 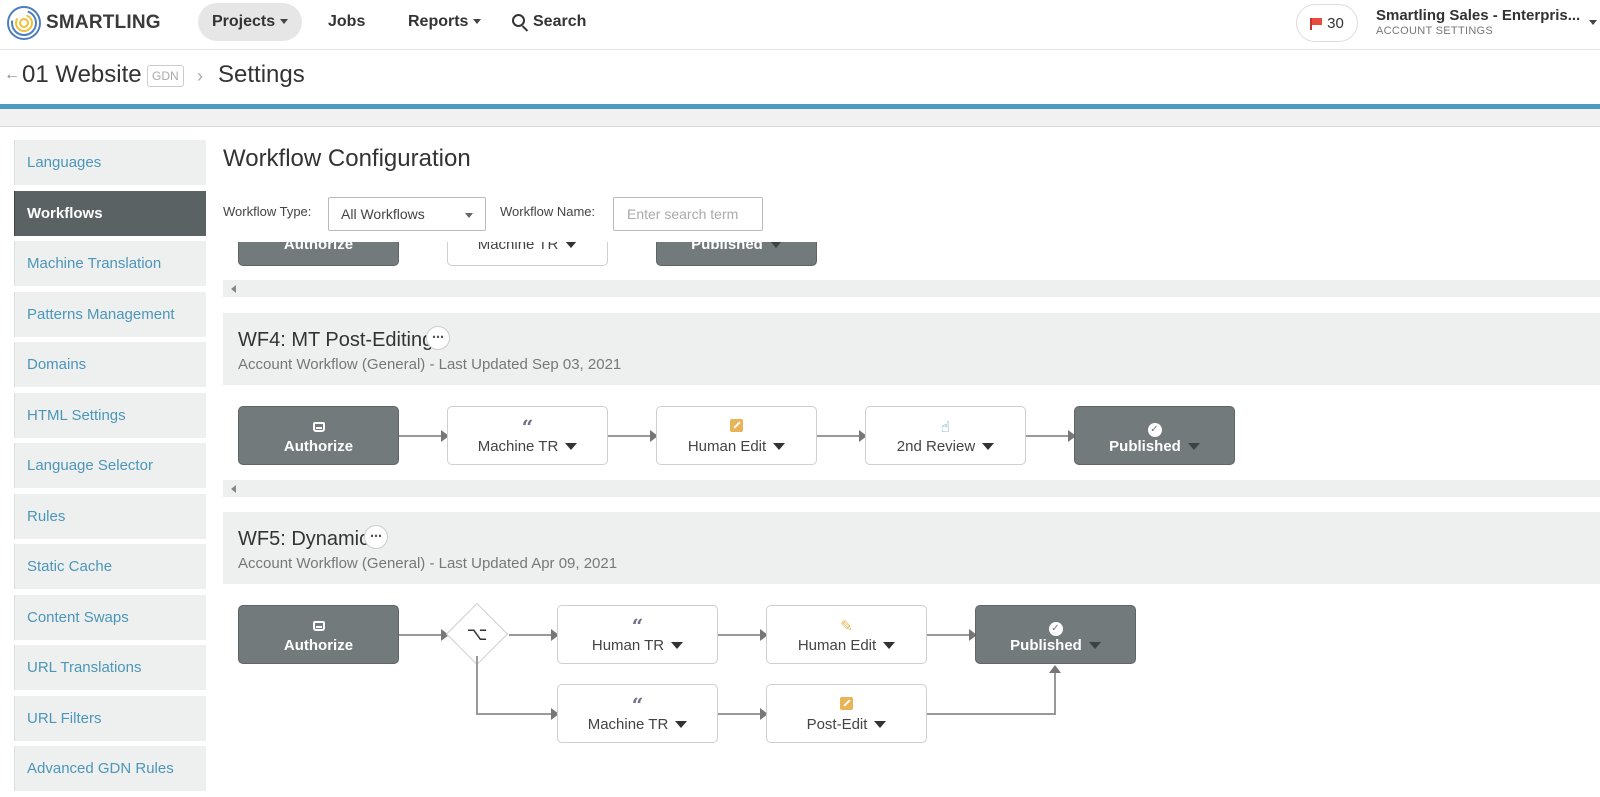 What do you see at coordinates (110, 263) in the screenshot?
I see `sidebar-item-machine-translation: Machine Translation` at bounding box center [110, 263].